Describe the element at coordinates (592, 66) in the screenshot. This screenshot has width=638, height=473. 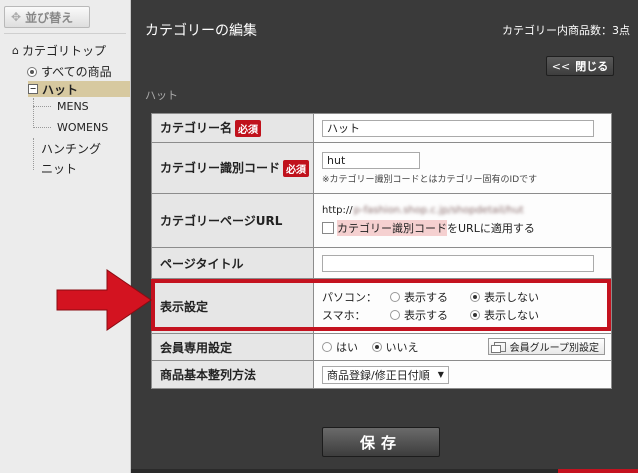
I see `close-button-label: 閉じる` at that location.